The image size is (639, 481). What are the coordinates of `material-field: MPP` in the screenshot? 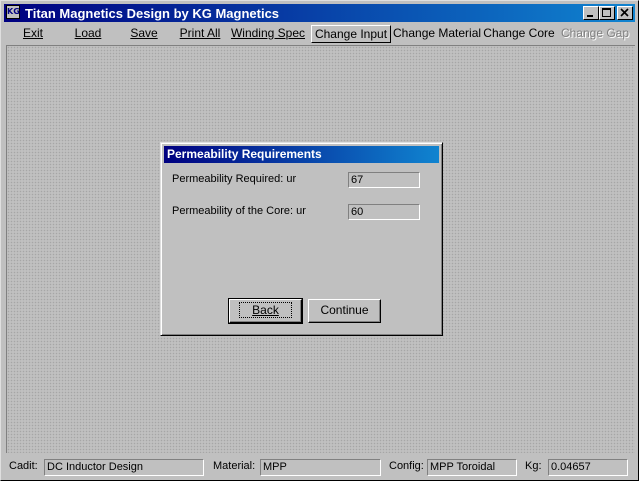 It's located at (320, 467).